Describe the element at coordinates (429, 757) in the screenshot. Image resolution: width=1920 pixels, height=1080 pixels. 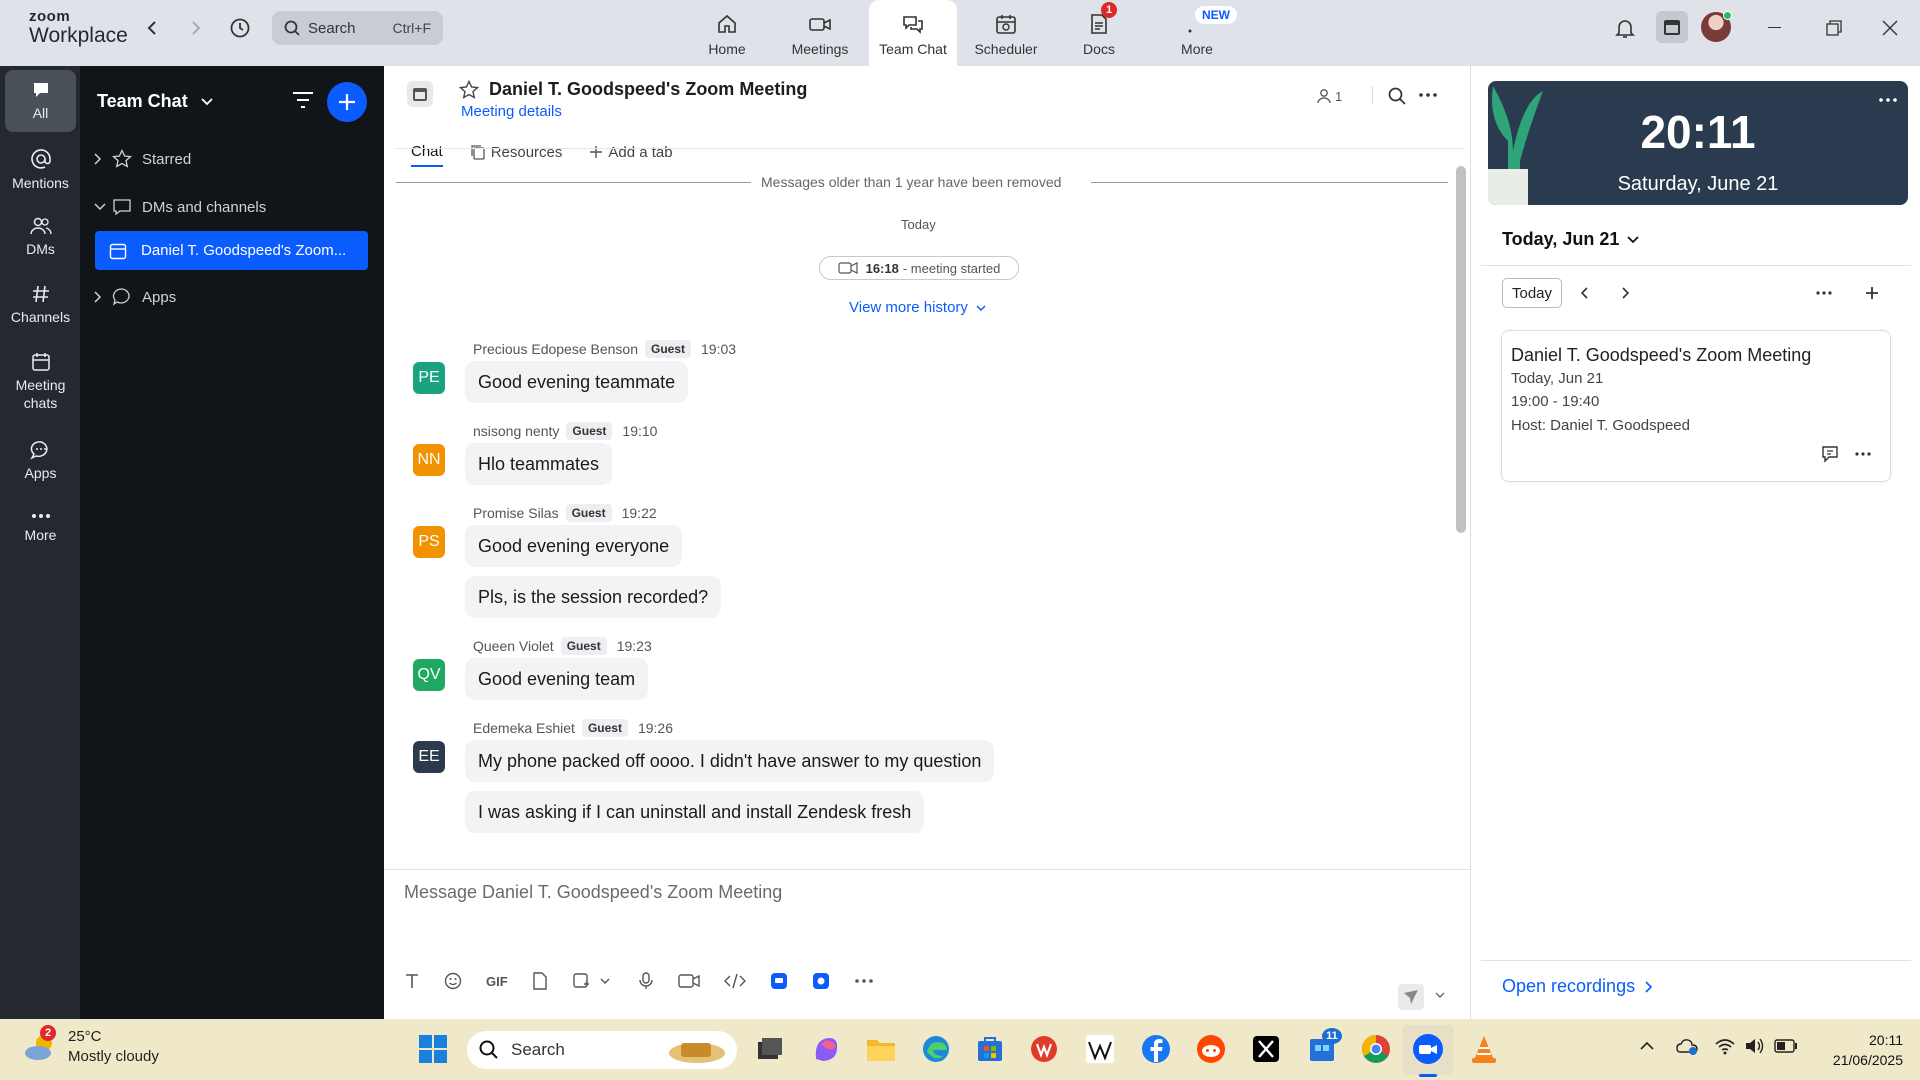
I see `avatar: EE` at that location.